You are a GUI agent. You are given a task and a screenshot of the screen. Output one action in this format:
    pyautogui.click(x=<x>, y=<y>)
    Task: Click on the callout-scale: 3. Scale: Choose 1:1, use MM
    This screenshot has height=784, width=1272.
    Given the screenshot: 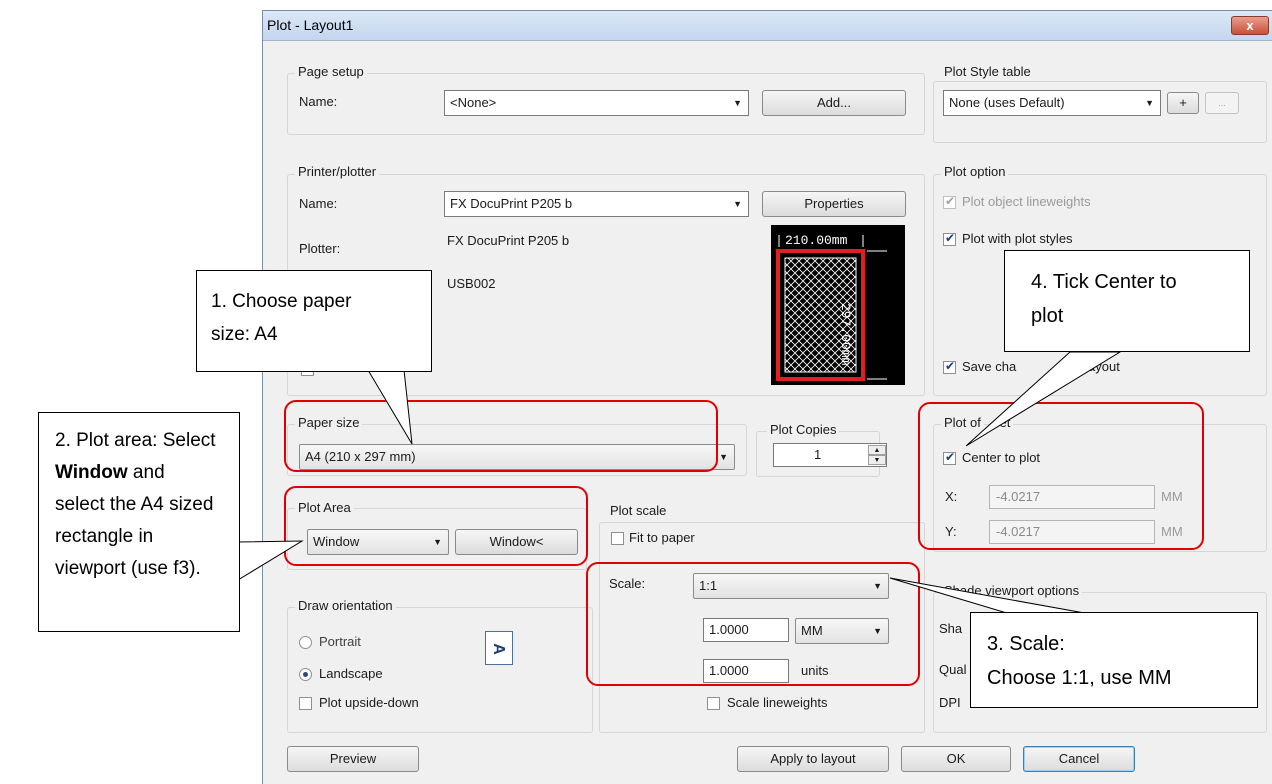 What is the action you would take?
    pyautogui.click(x=1114, y=660)
    